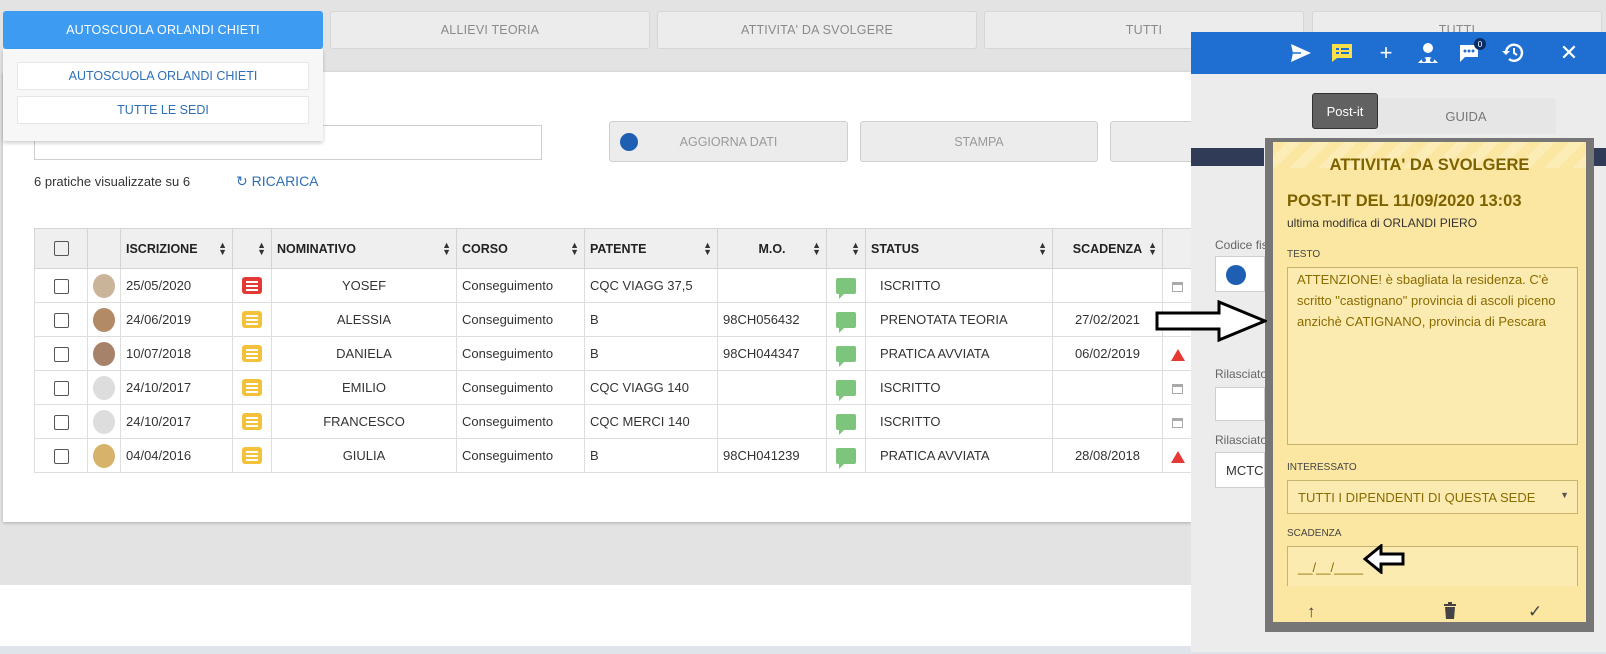 This screenshot has height=654, width=1606. Describe the element at coordinates (1311, 612) in the screenshot. I see `move-up-icon: ↑` at that location.